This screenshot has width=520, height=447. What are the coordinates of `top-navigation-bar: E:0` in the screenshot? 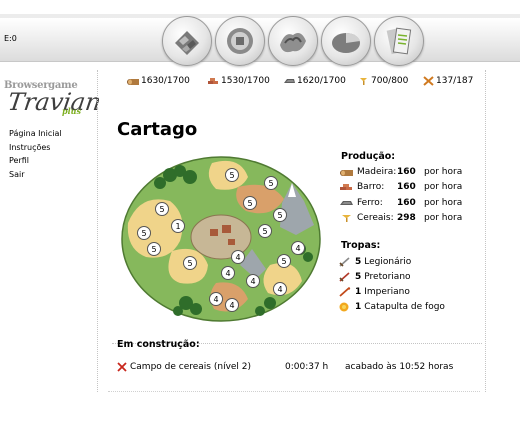 It's located at (260, 33).